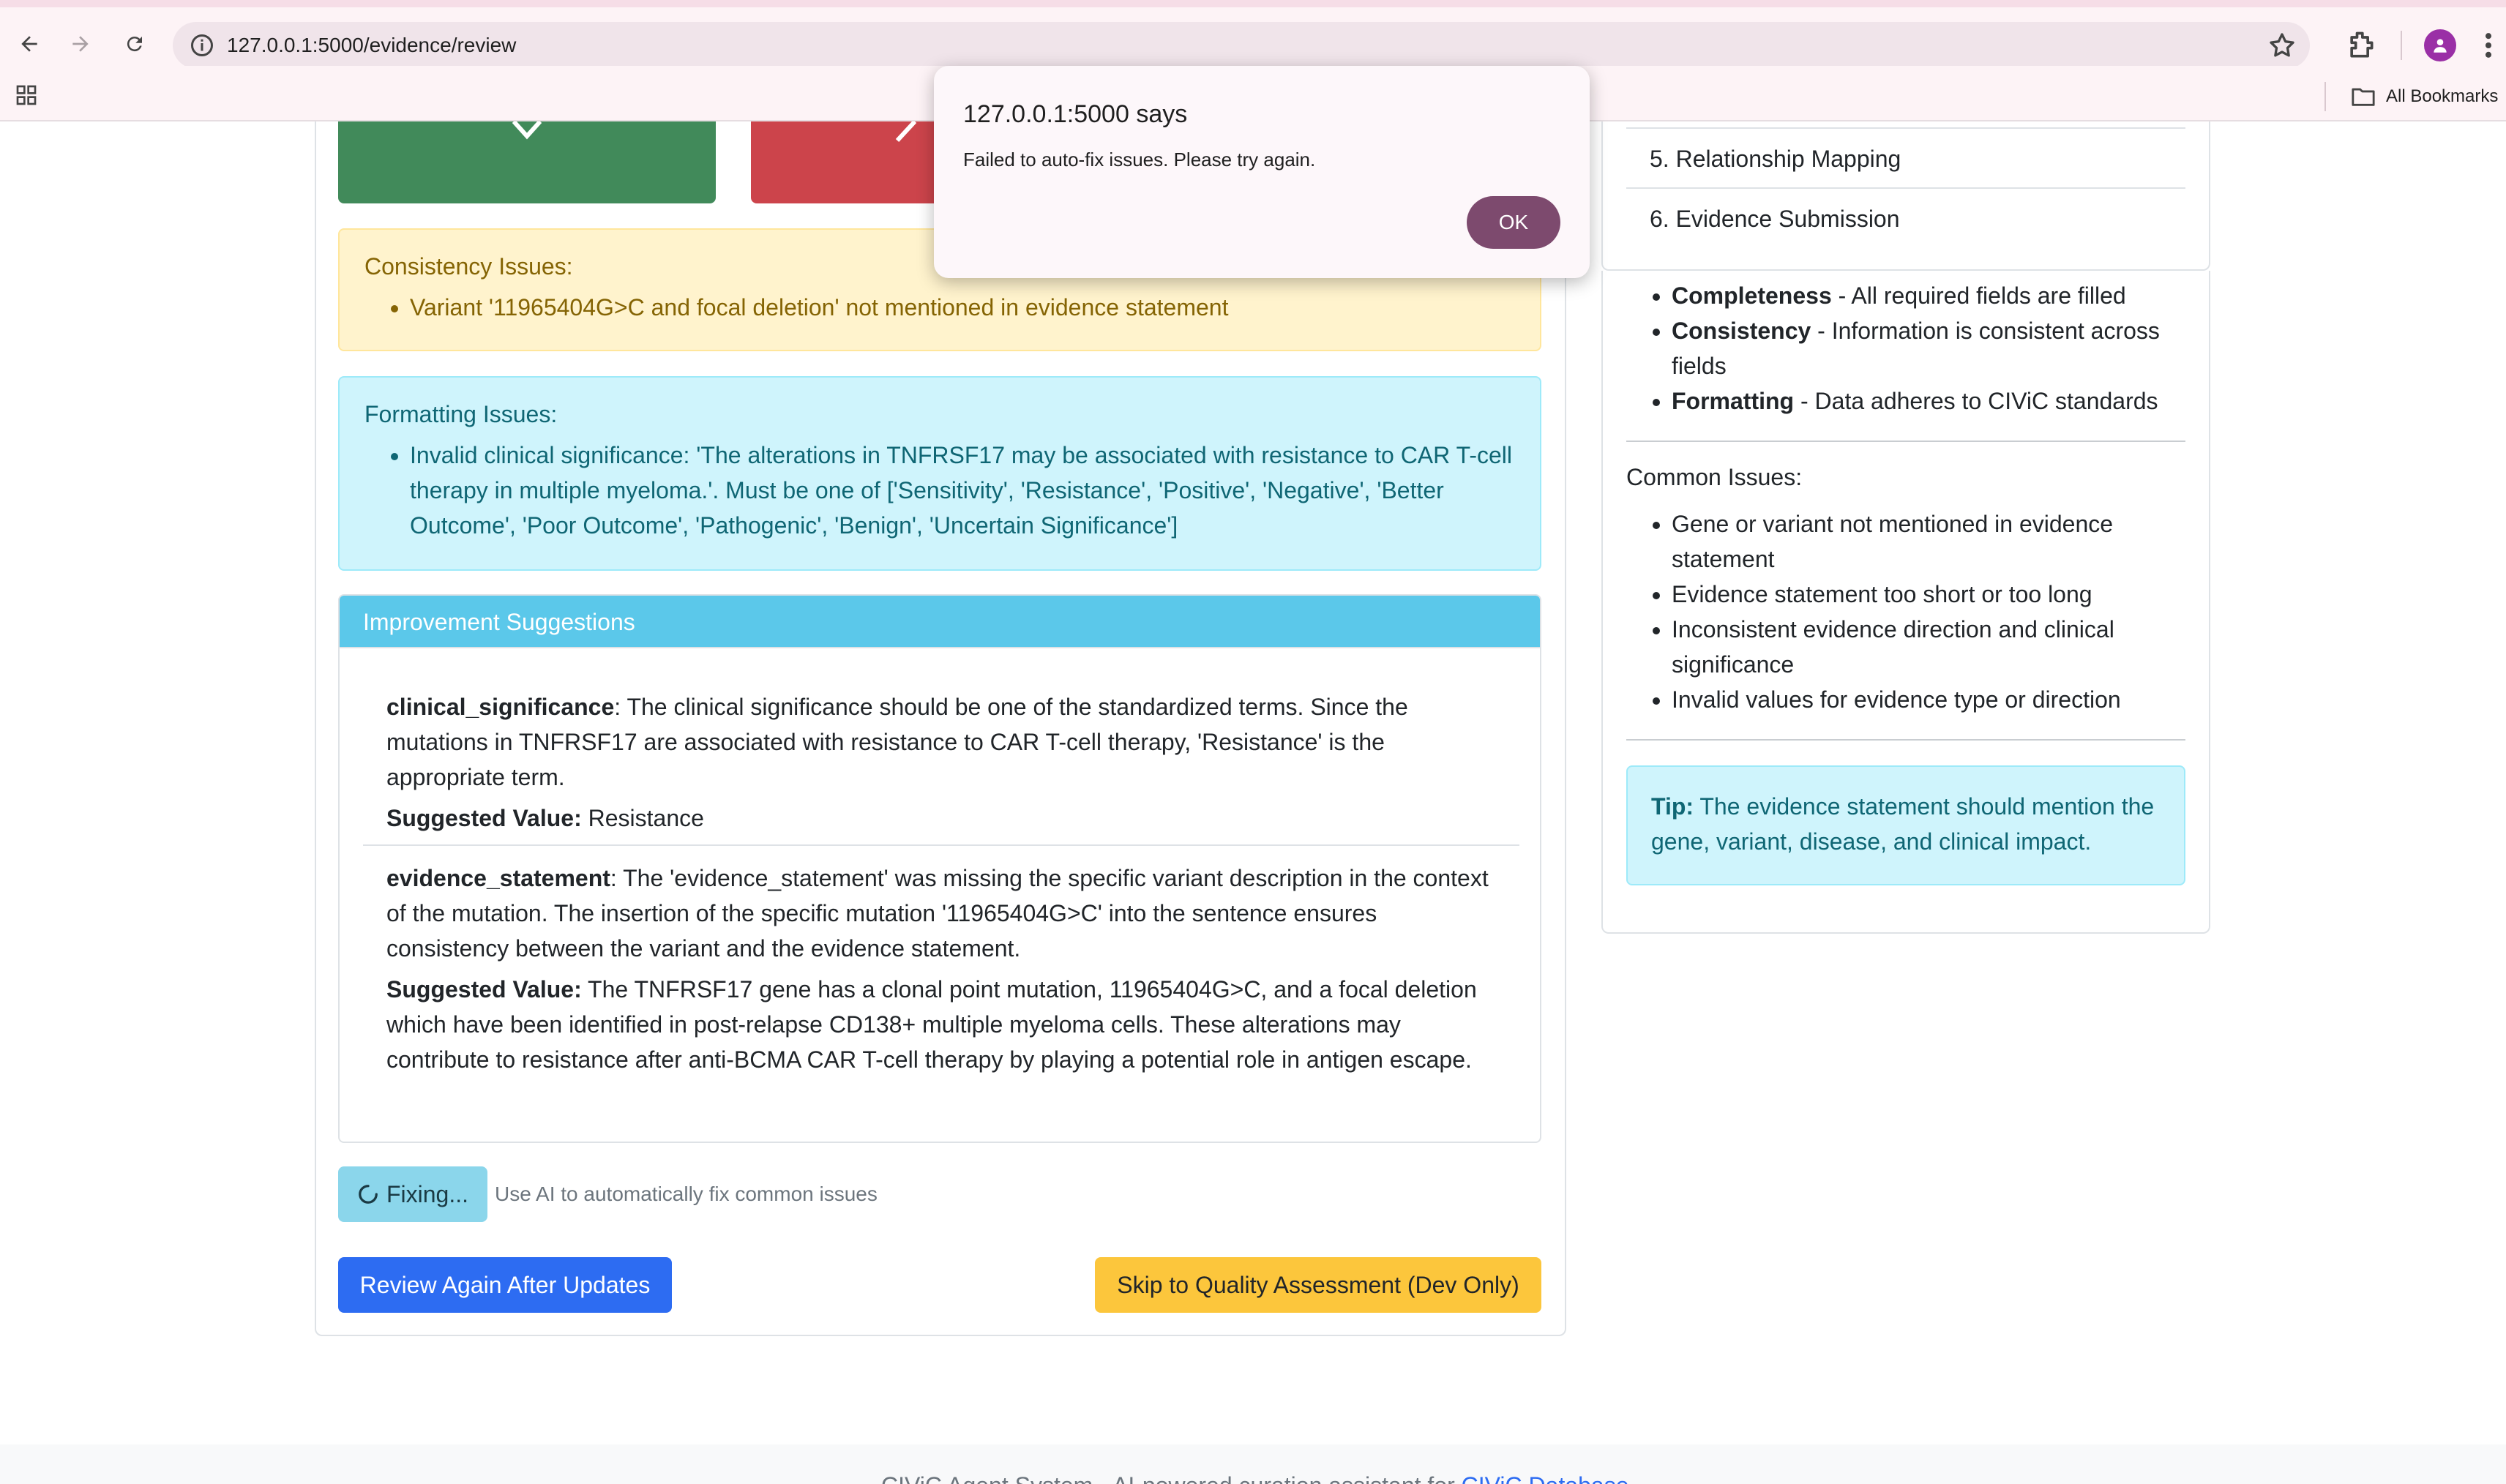  I want to click on arrow-left-icon, so click(29, 44).